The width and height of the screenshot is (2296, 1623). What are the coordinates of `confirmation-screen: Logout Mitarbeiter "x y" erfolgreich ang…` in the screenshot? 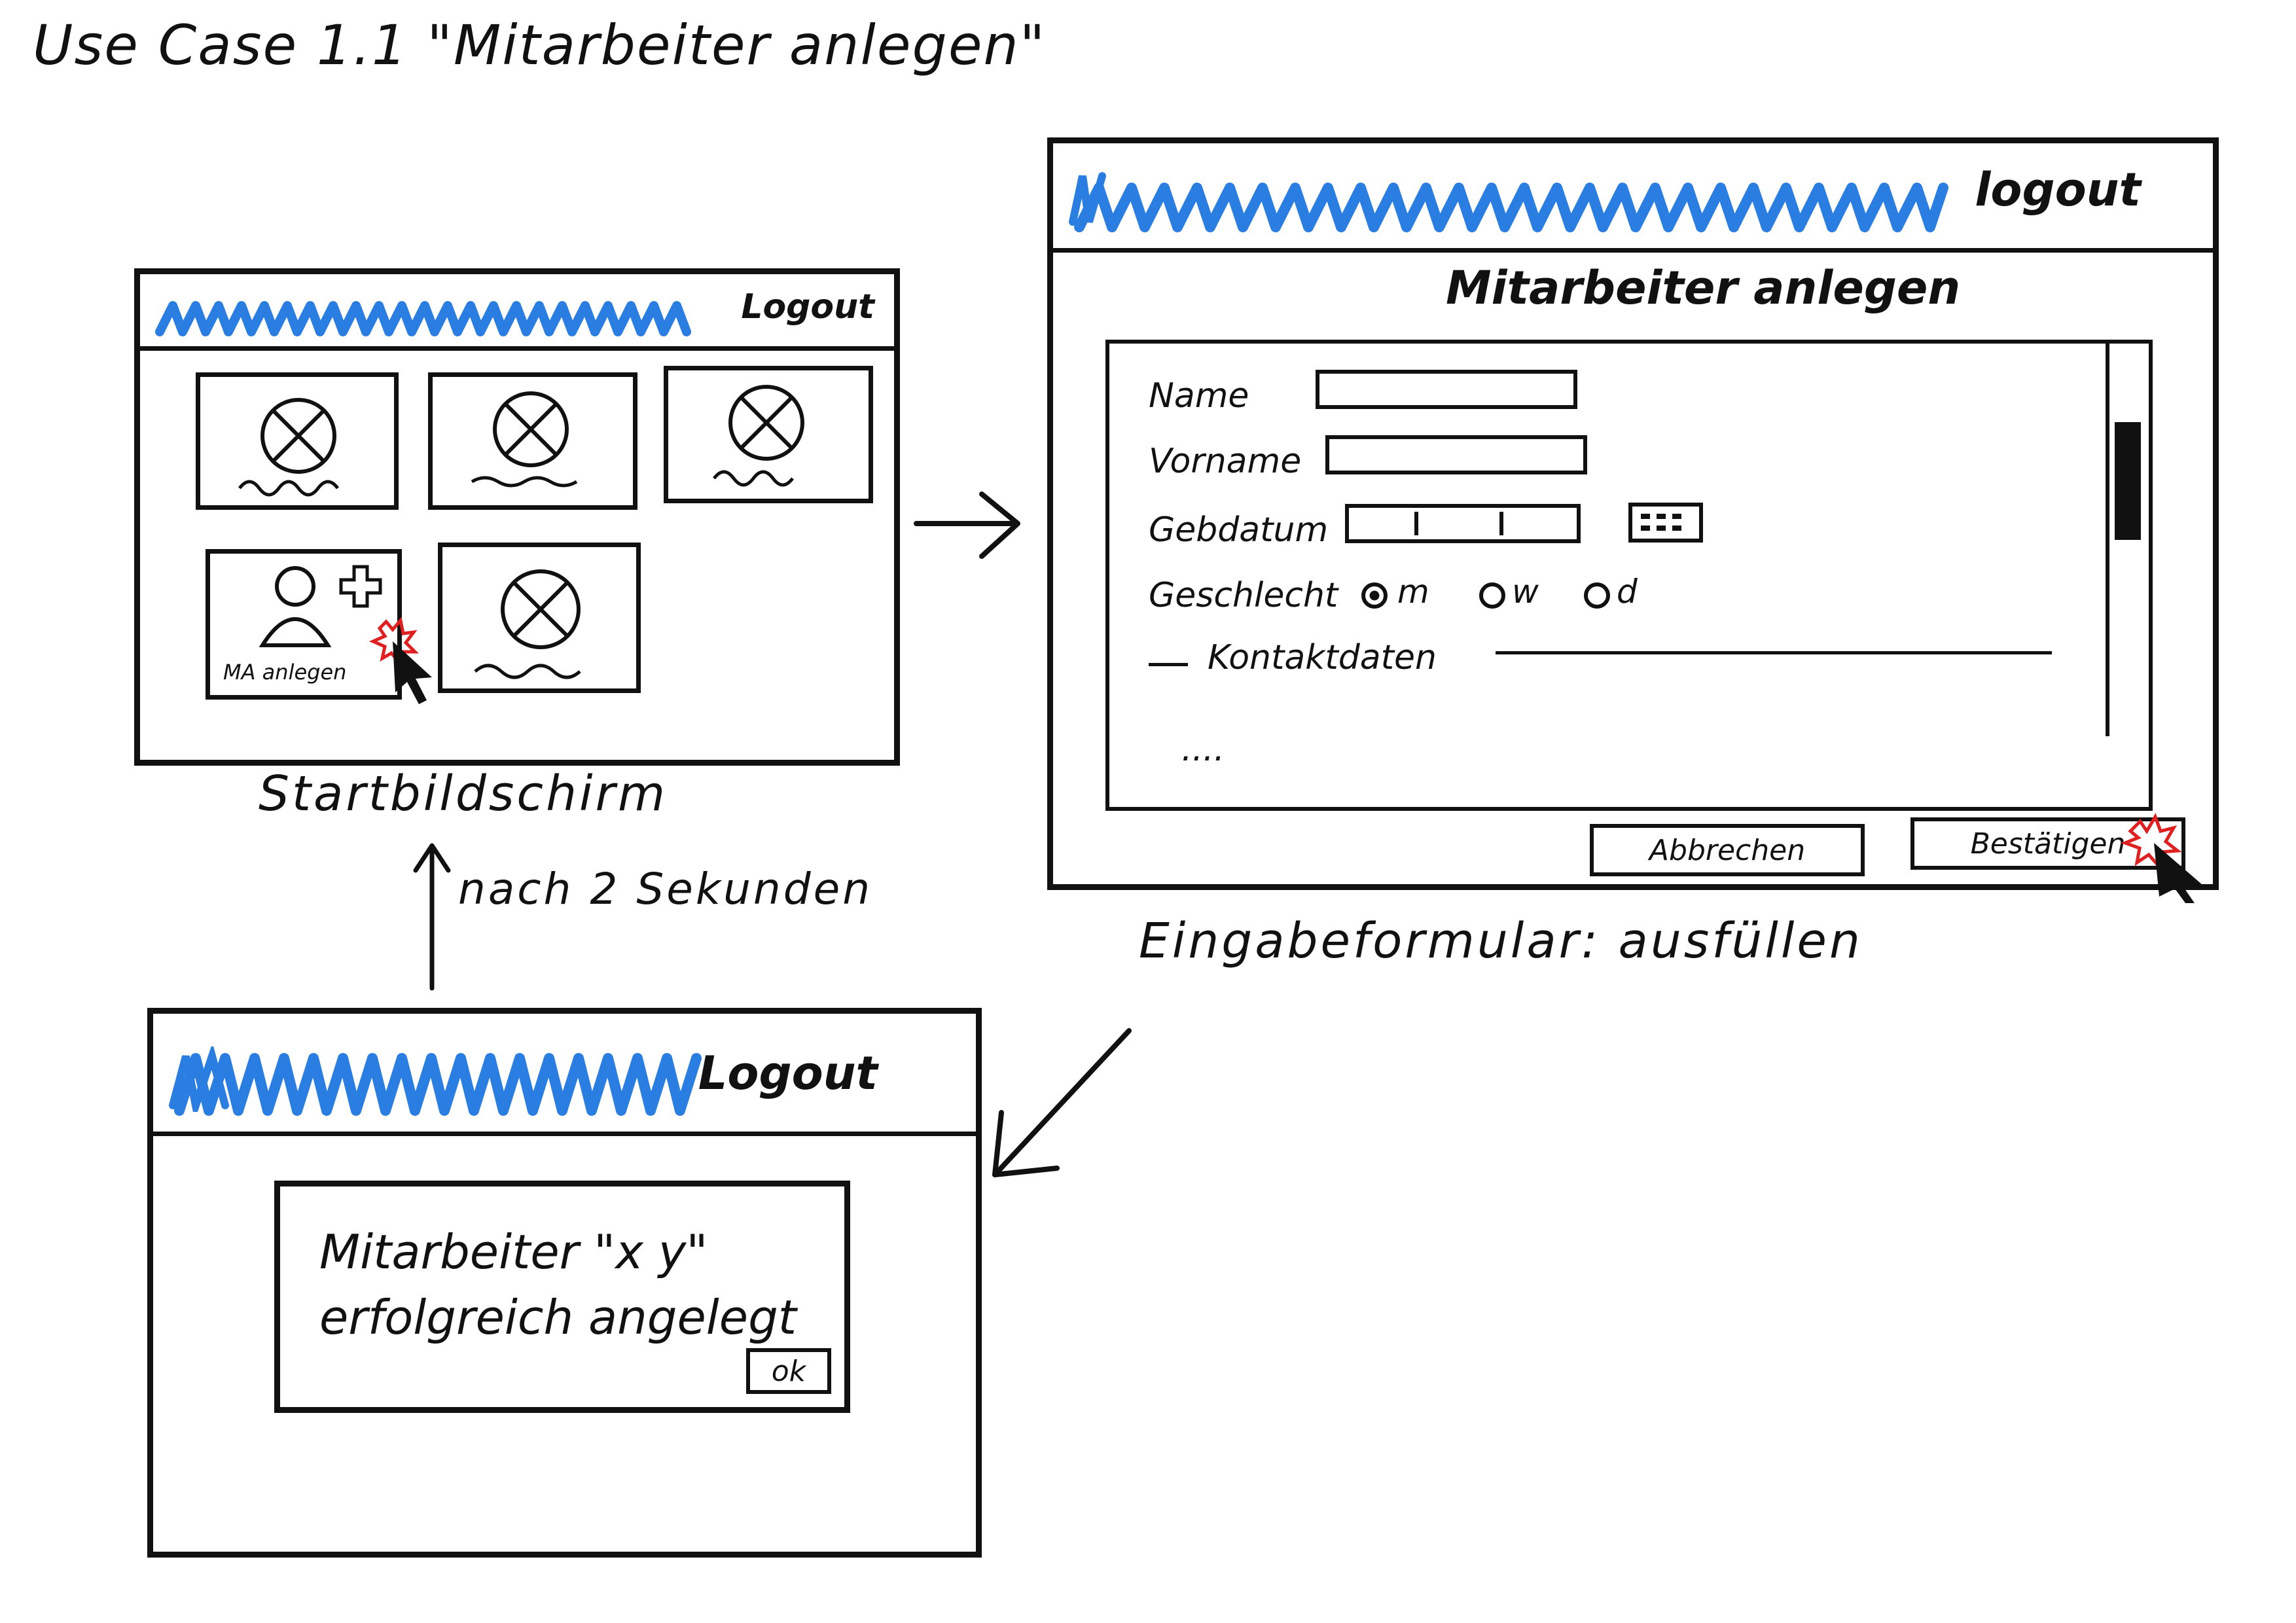 It's located at (564, 1283).